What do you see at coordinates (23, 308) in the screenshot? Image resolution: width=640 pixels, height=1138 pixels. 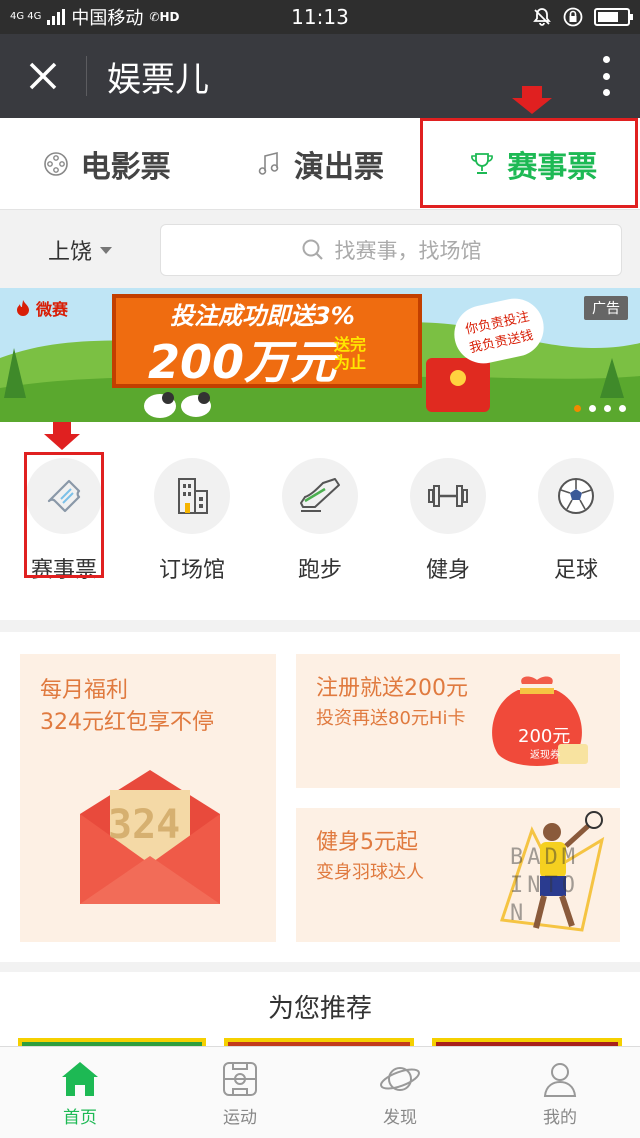 I see `fire-logo-icon` at bounding box center [23, 308].